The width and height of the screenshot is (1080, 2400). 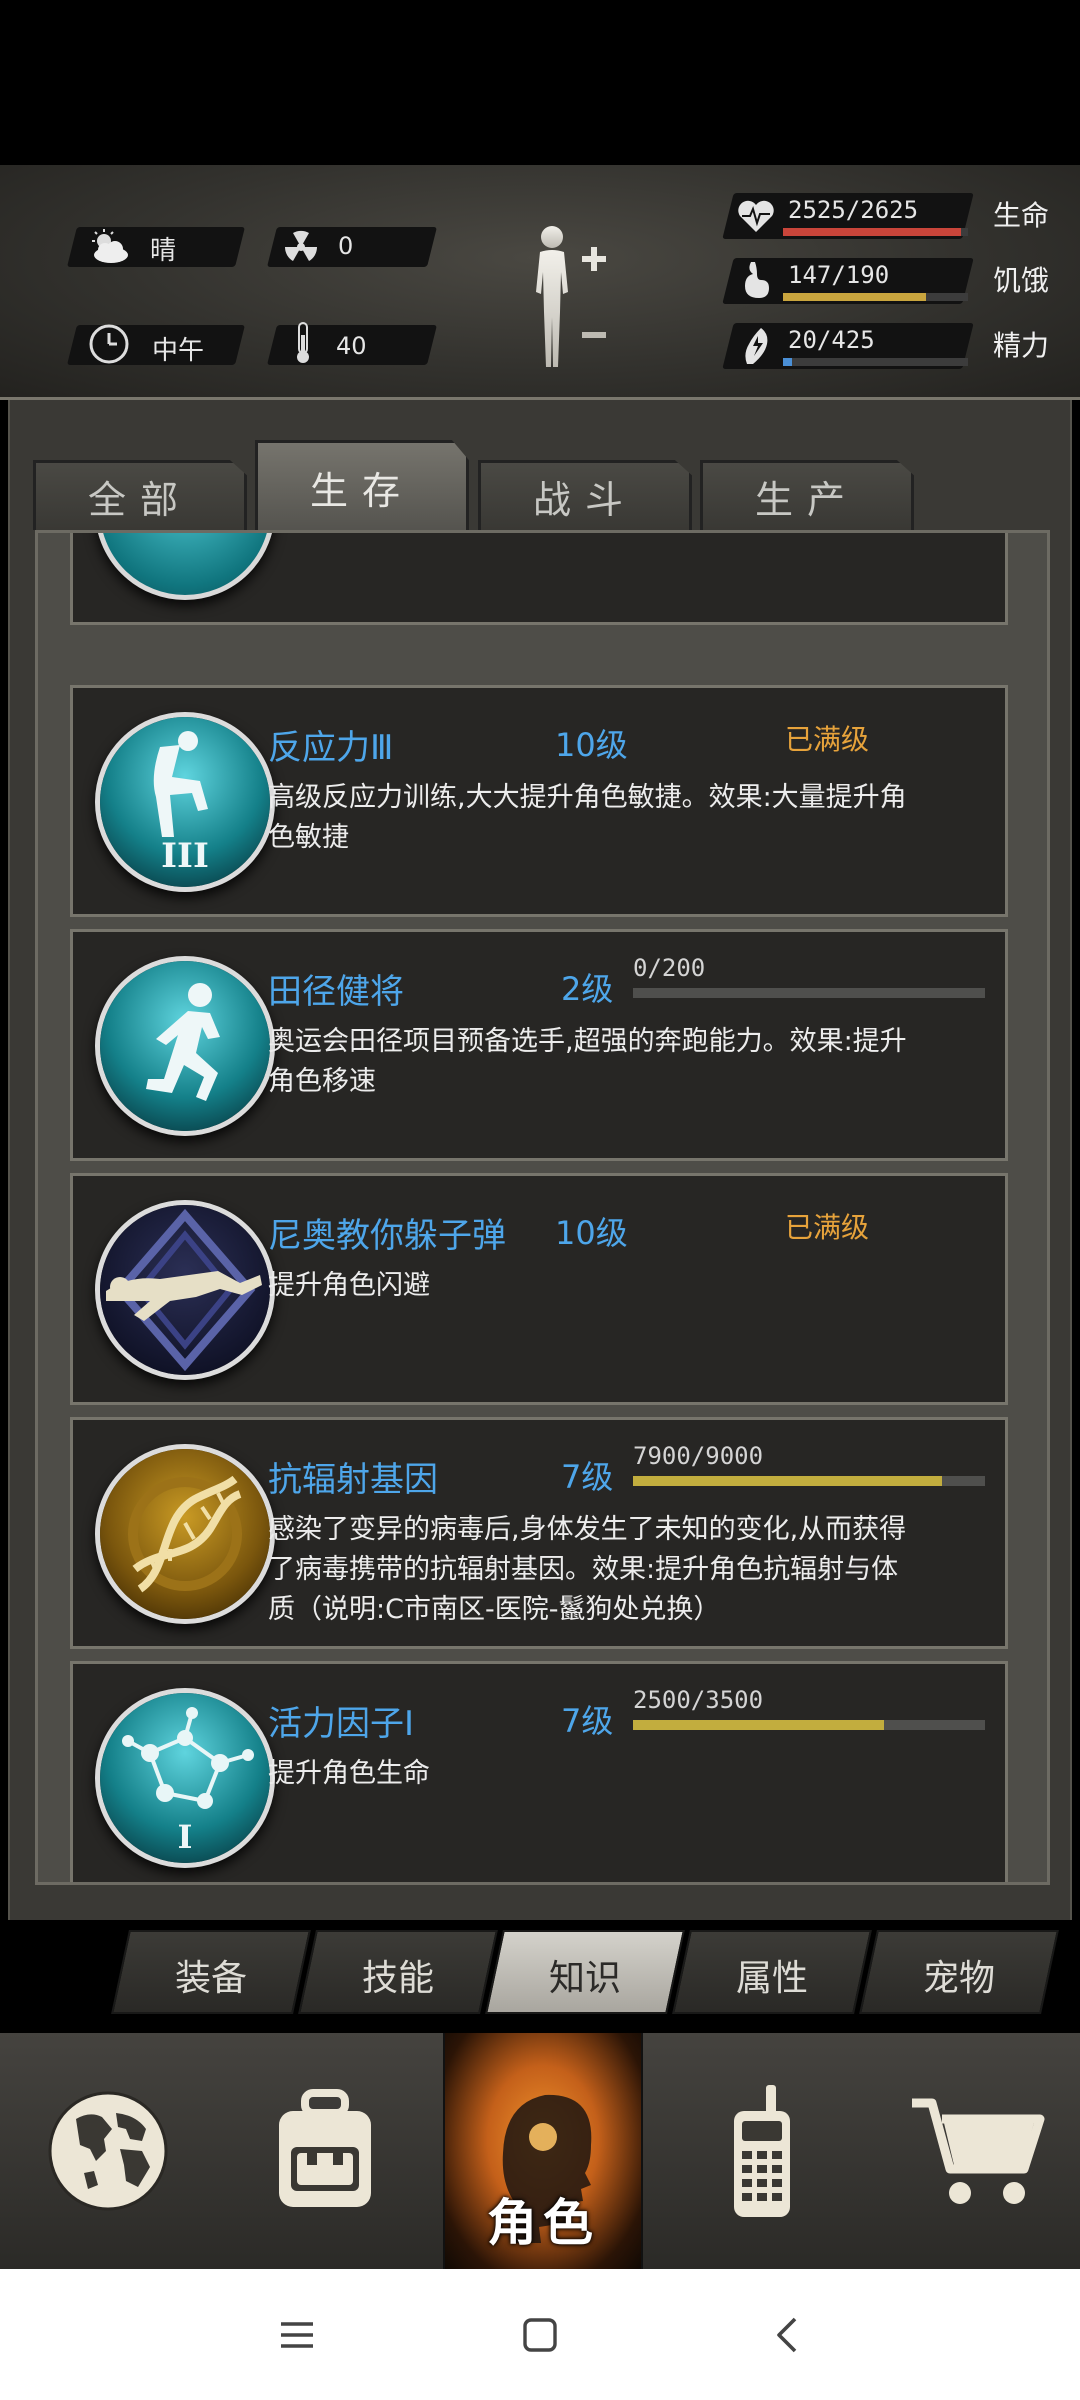 I want to click on backpack-icon, so click(x=325, y=2148).